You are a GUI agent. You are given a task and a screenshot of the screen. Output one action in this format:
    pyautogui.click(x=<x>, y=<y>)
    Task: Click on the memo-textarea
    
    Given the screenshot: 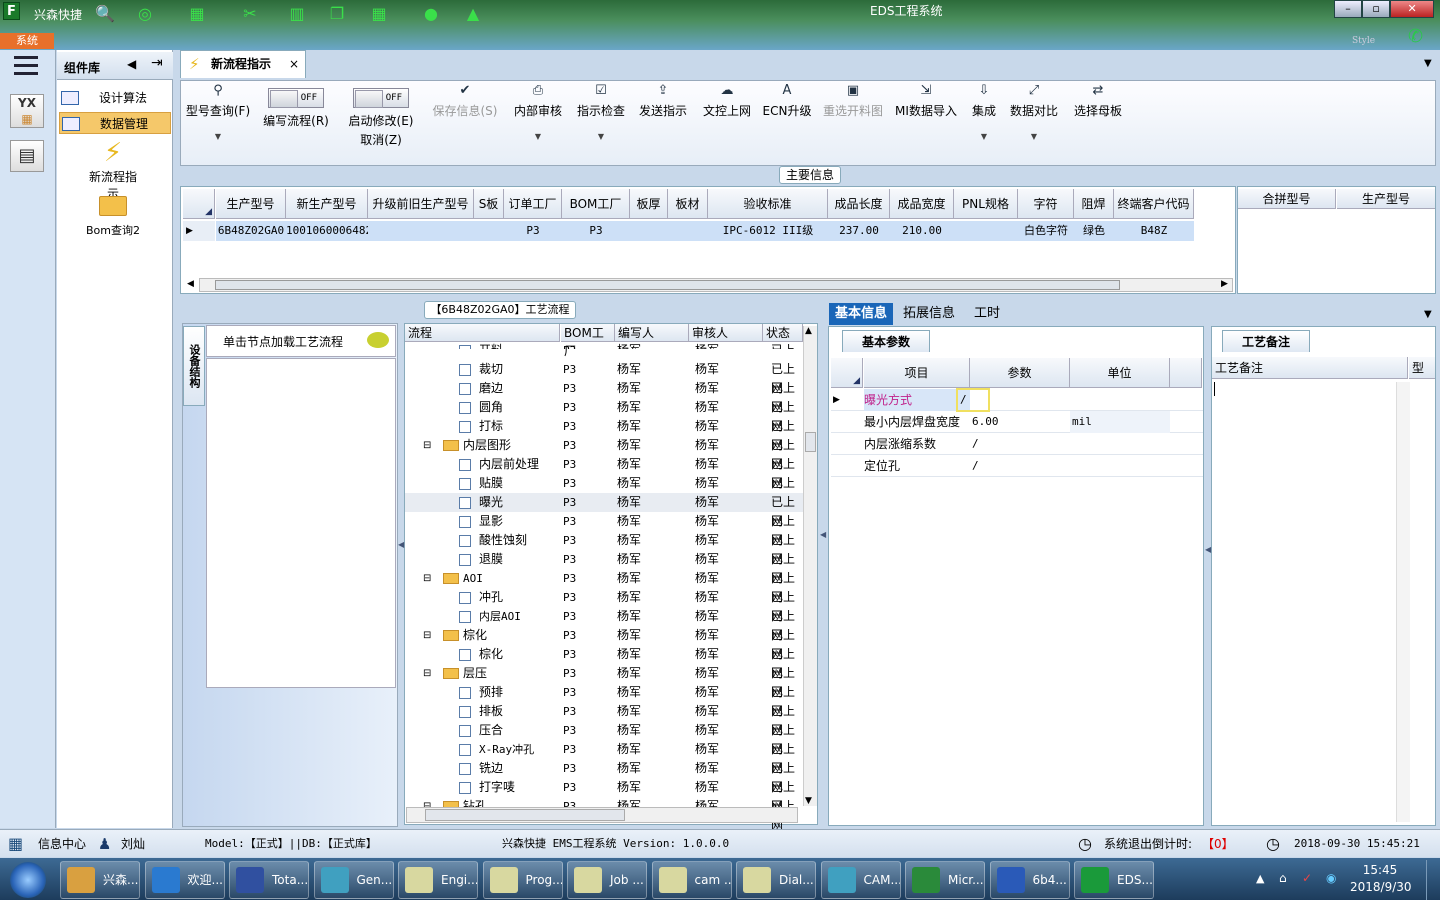 What is the action you would take?
    pyautogui.click(x=1304, y=602)
    